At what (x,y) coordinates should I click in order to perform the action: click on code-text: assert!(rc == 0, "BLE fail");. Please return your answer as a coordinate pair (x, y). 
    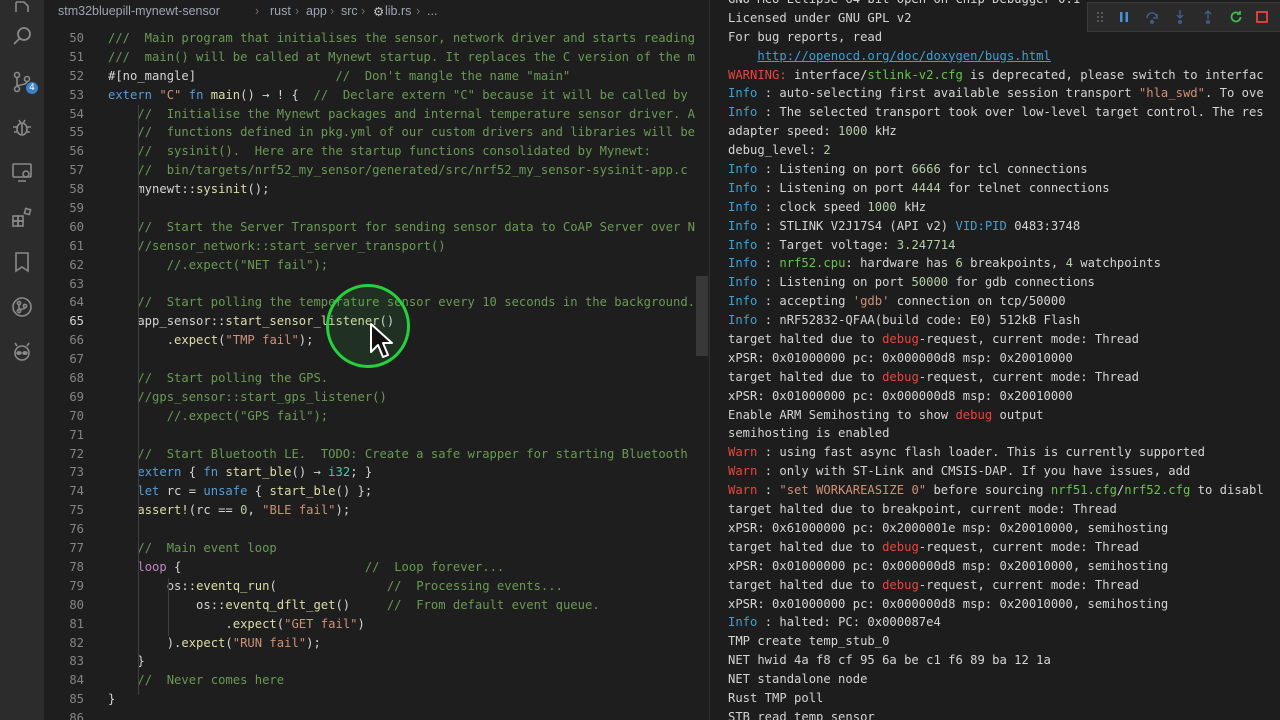
    Looking at the image, I should click on (244, 510).